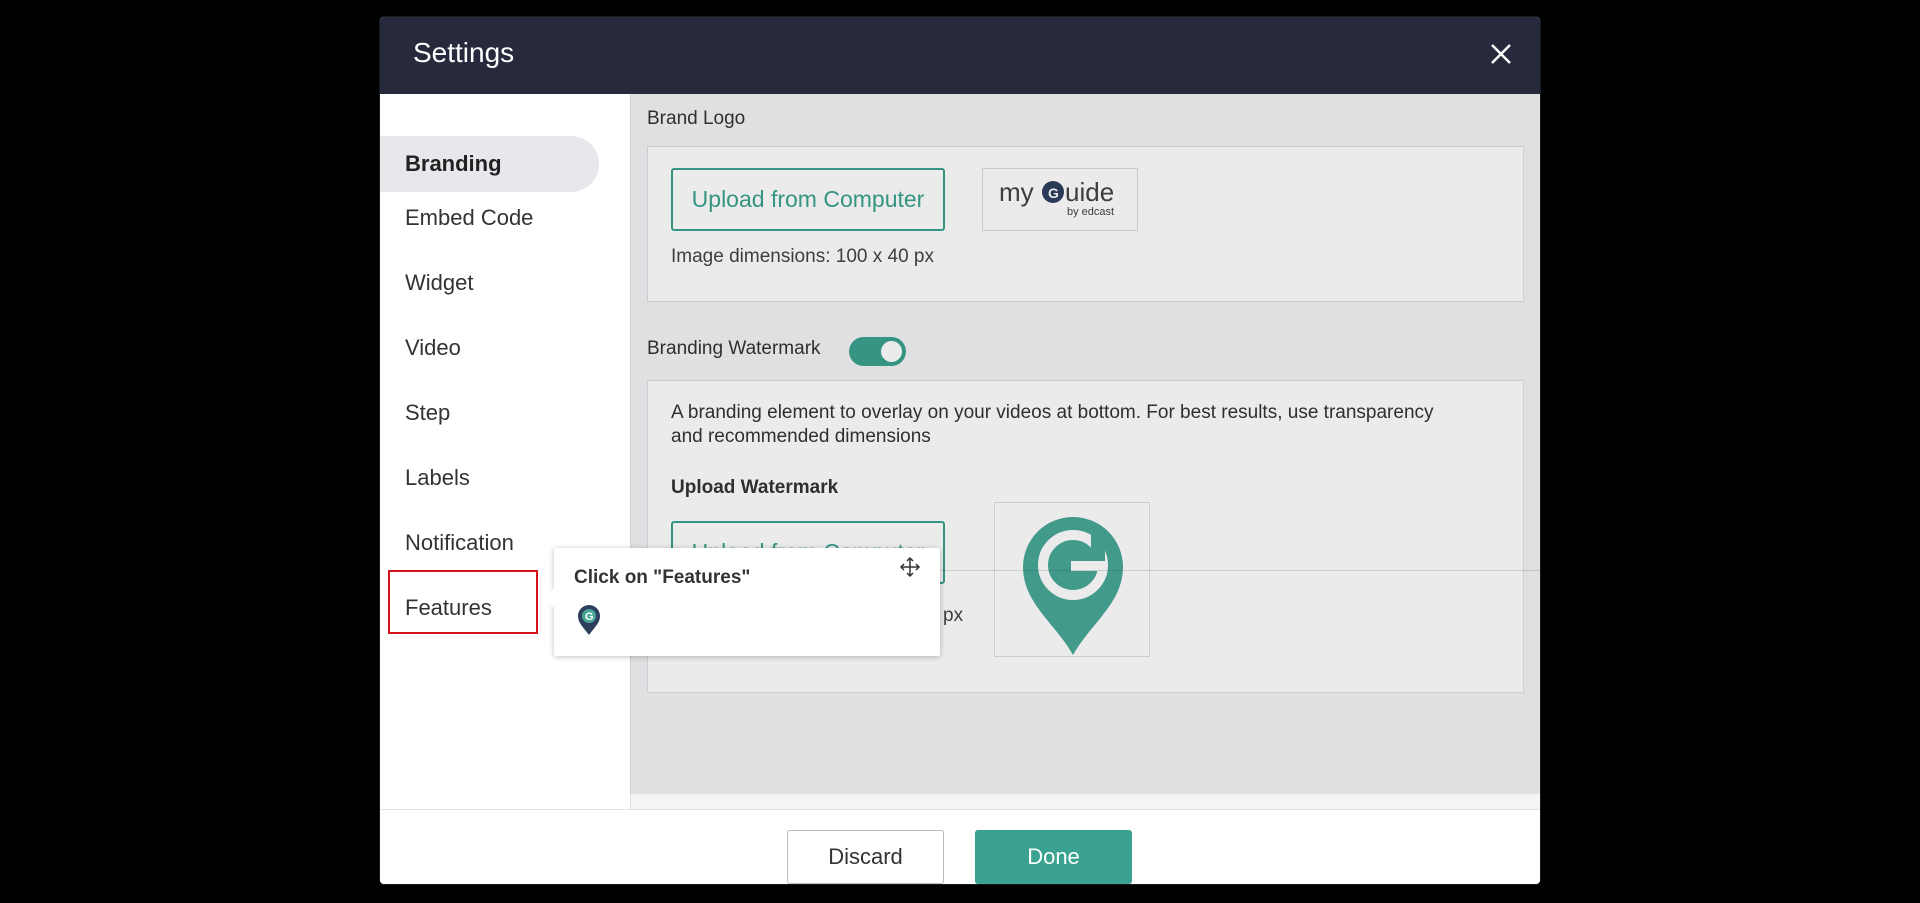  Describe the element at coordinates (1073, 586) in the screenshot. I see `myguide-pin-watermark-icon` at that location.